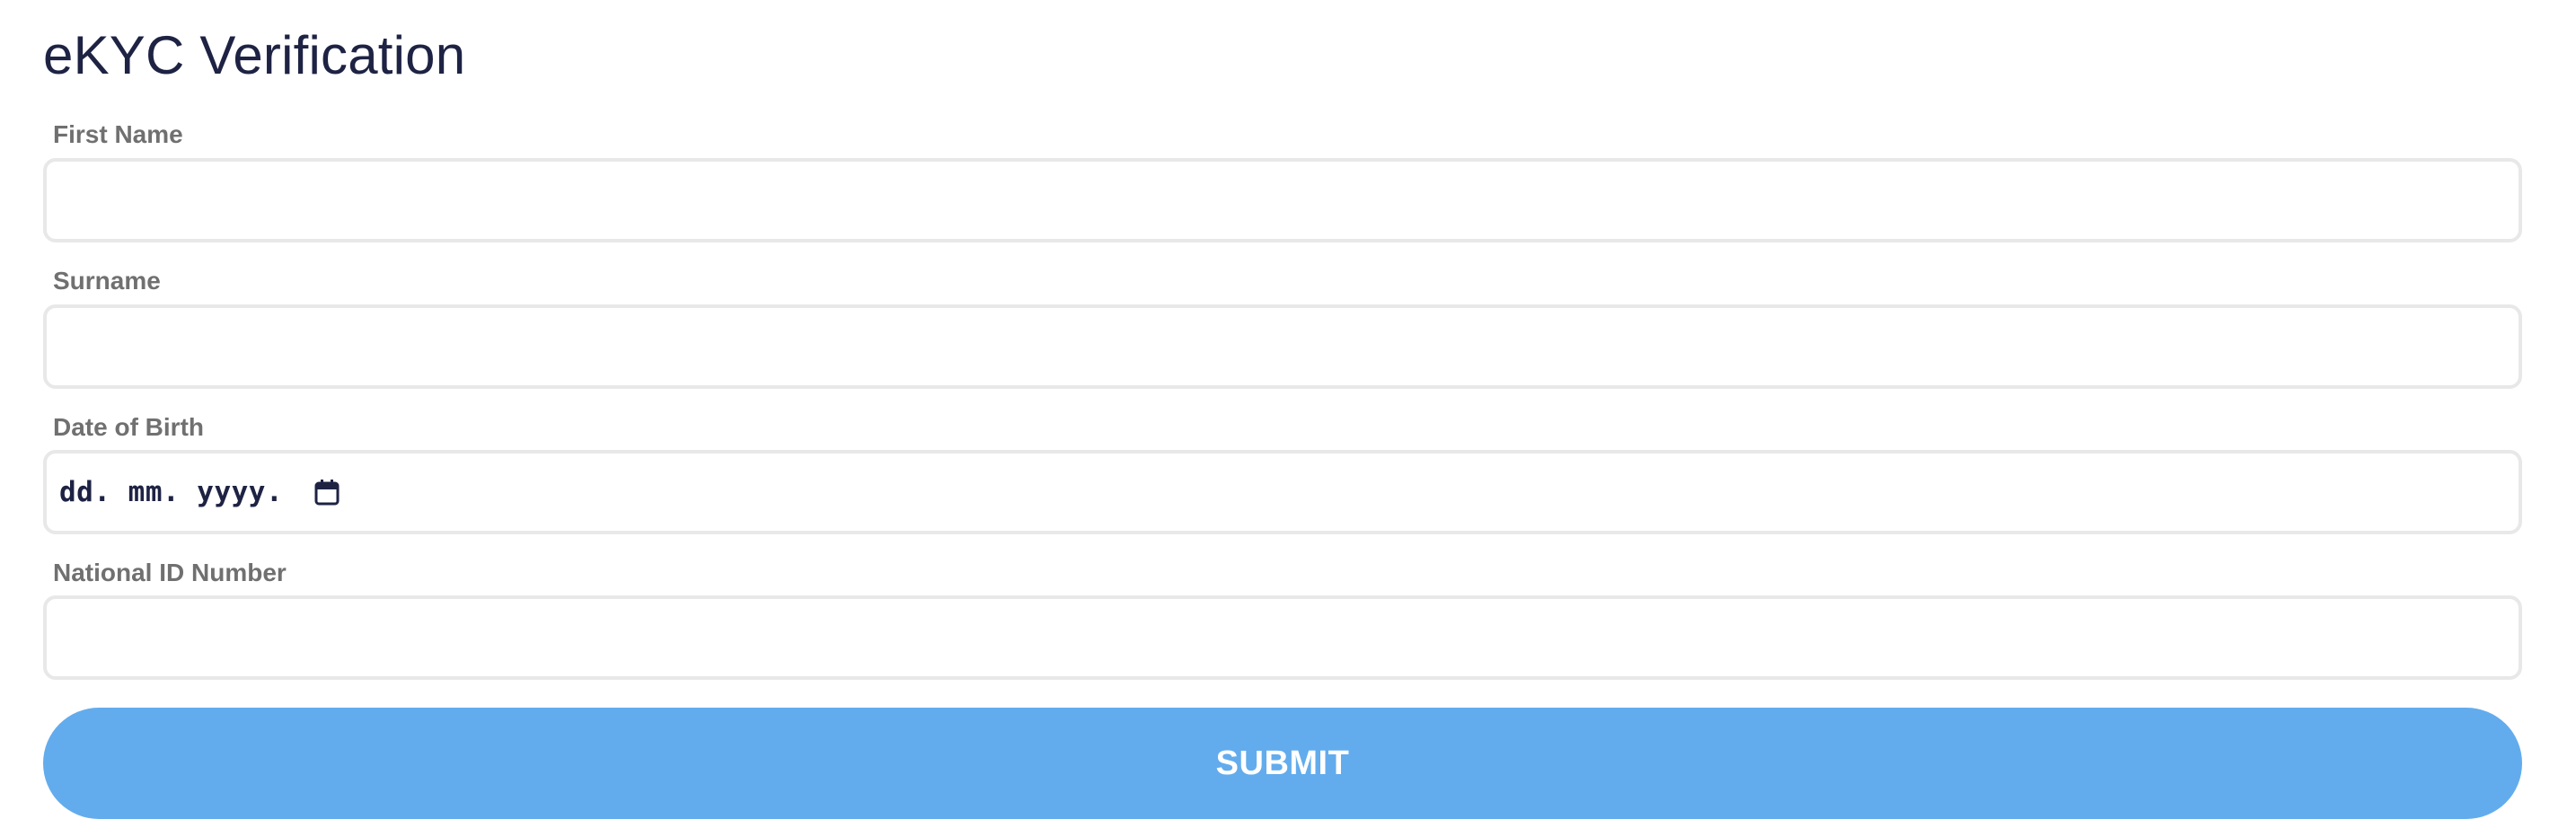 This screenshot has width=2576, height=819. What do you see at coordinates (118, 134) in the screenshot?
I see `first-name-label: First Name` at bounding box center [118, 134].